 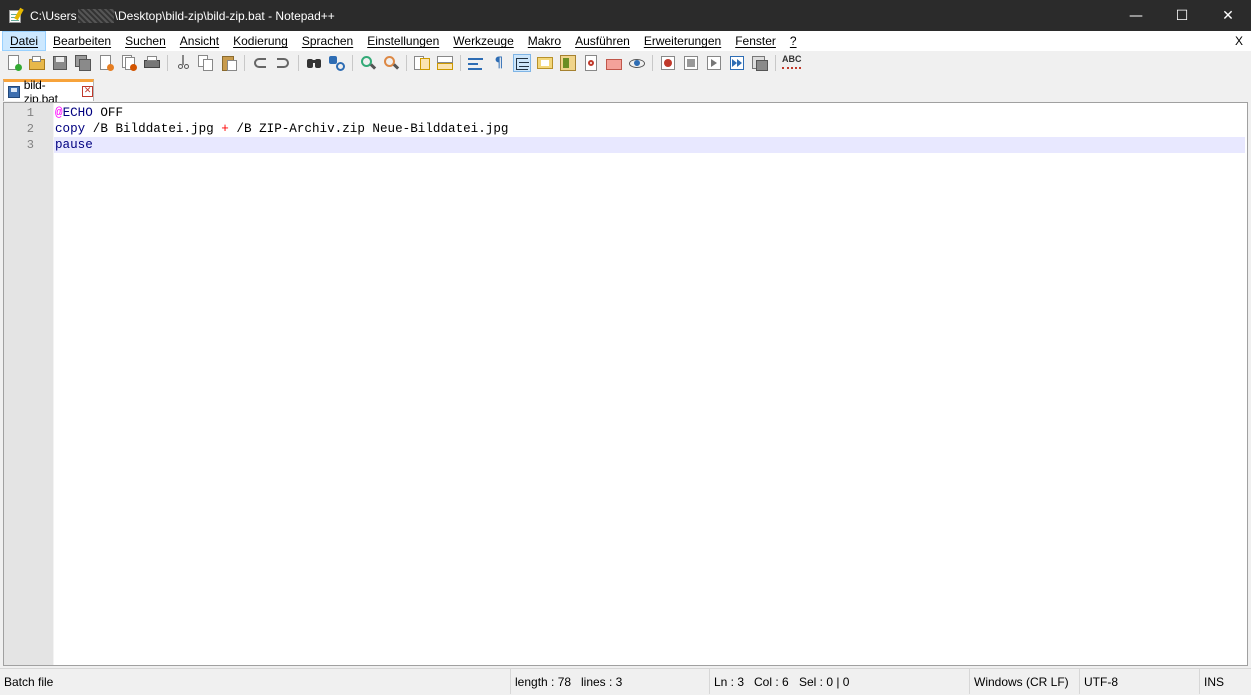 I want to click on save-macro-icon, so click(x=760, y=63).